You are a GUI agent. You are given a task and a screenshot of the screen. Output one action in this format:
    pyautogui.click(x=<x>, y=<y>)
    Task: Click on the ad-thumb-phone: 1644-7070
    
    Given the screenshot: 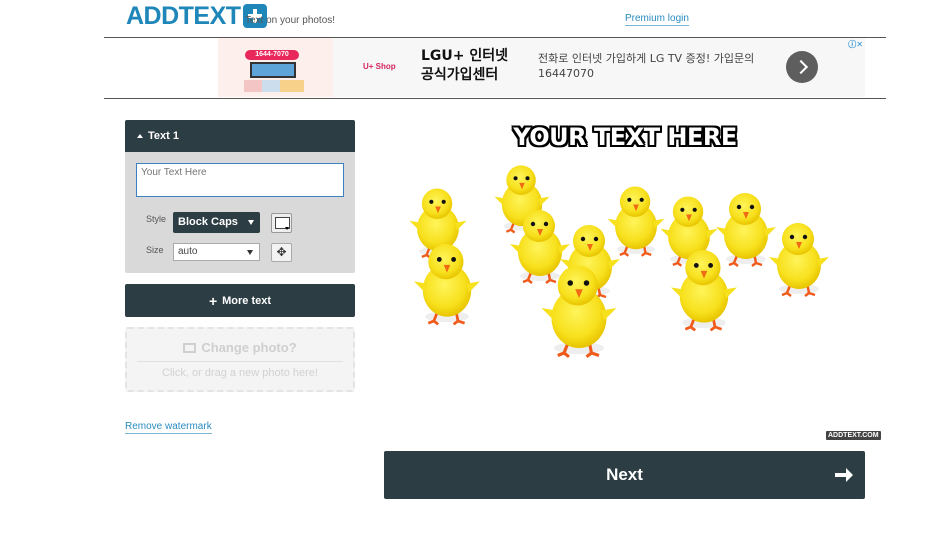 What is the action you would take?
    pyautogui.click(x=272, y=55)
    